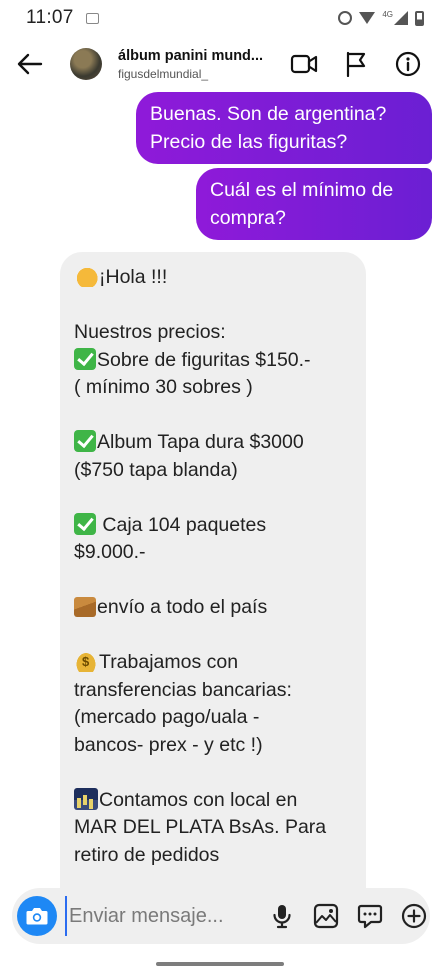 This screenshot has height=978, width=440. I want to click on message-line: transferencias bancarias:, so click(183, 689).